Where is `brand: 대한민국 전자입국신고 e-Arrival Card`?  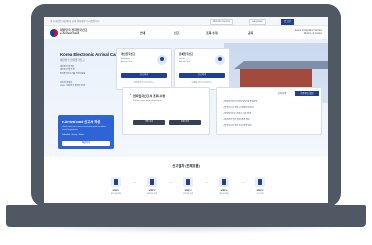
brand: 대한민국 전자입국신고 e-Arrival Card is located at coordinates (73, 32).